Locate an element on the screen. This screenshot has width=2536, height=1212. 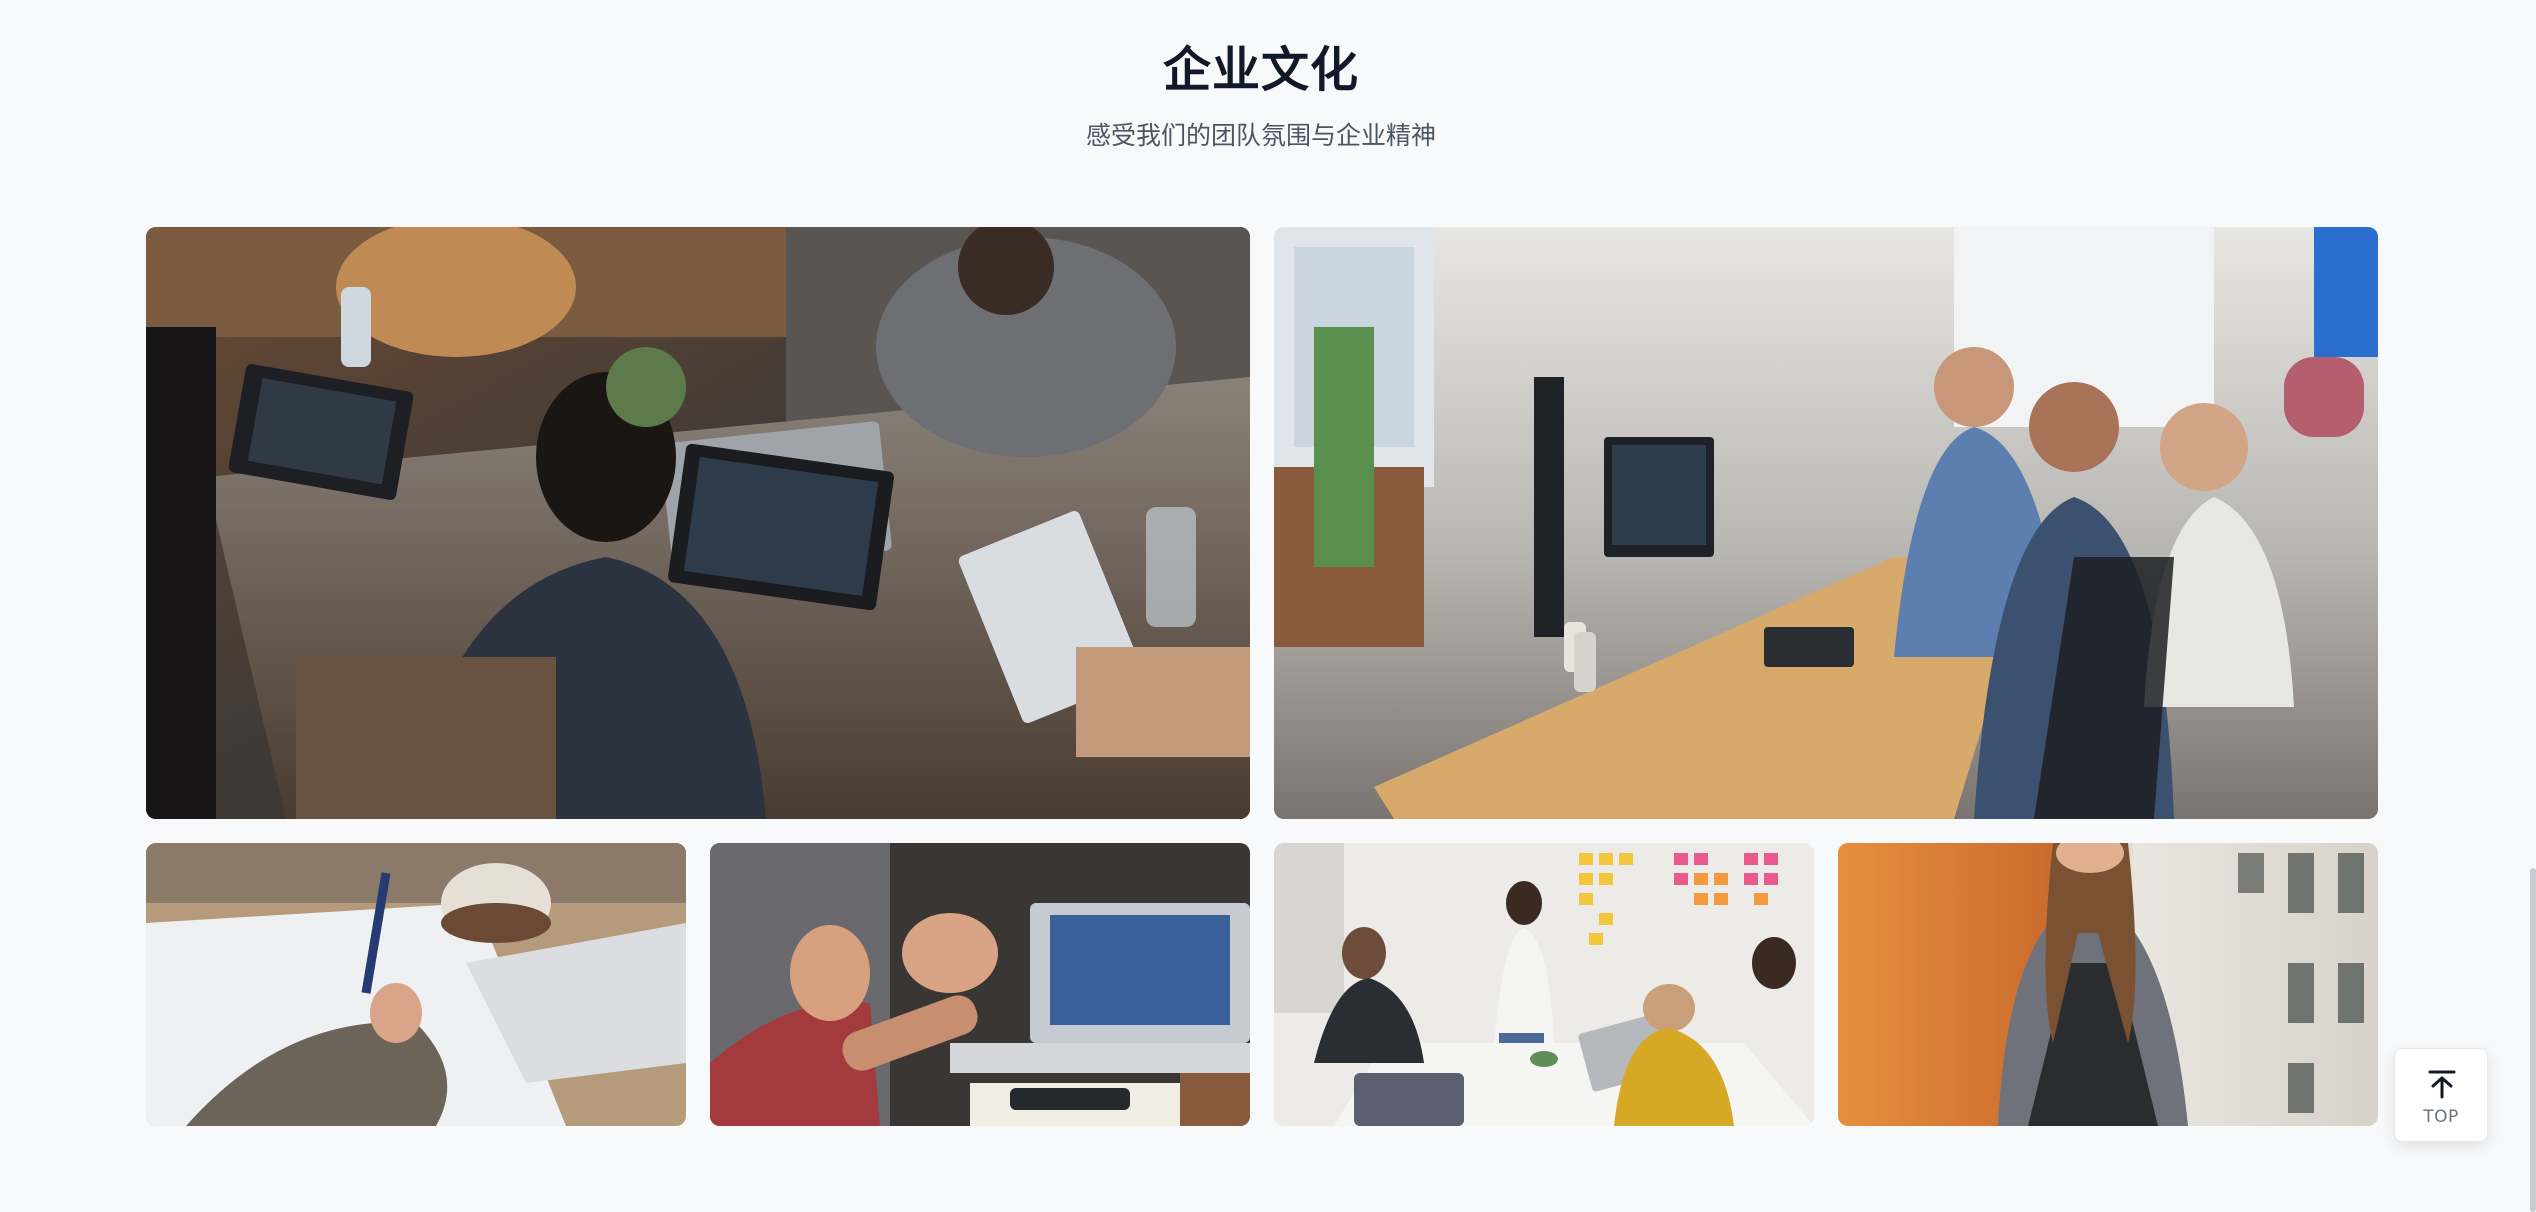
arrow-up-to-line-icon is located at coordinates (2442, 1084).